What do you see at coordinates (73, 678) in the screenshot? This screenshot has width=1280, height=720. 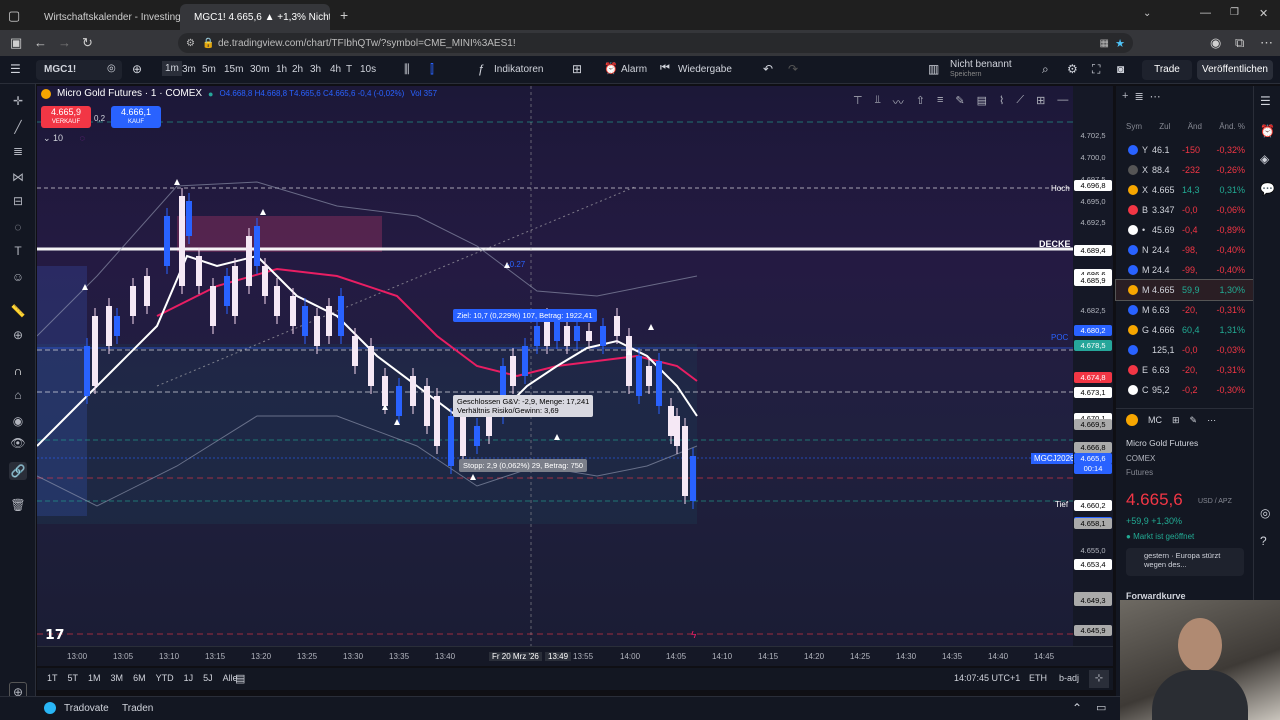 I see `range-5T: 5T` at bounding box center [73, 678].